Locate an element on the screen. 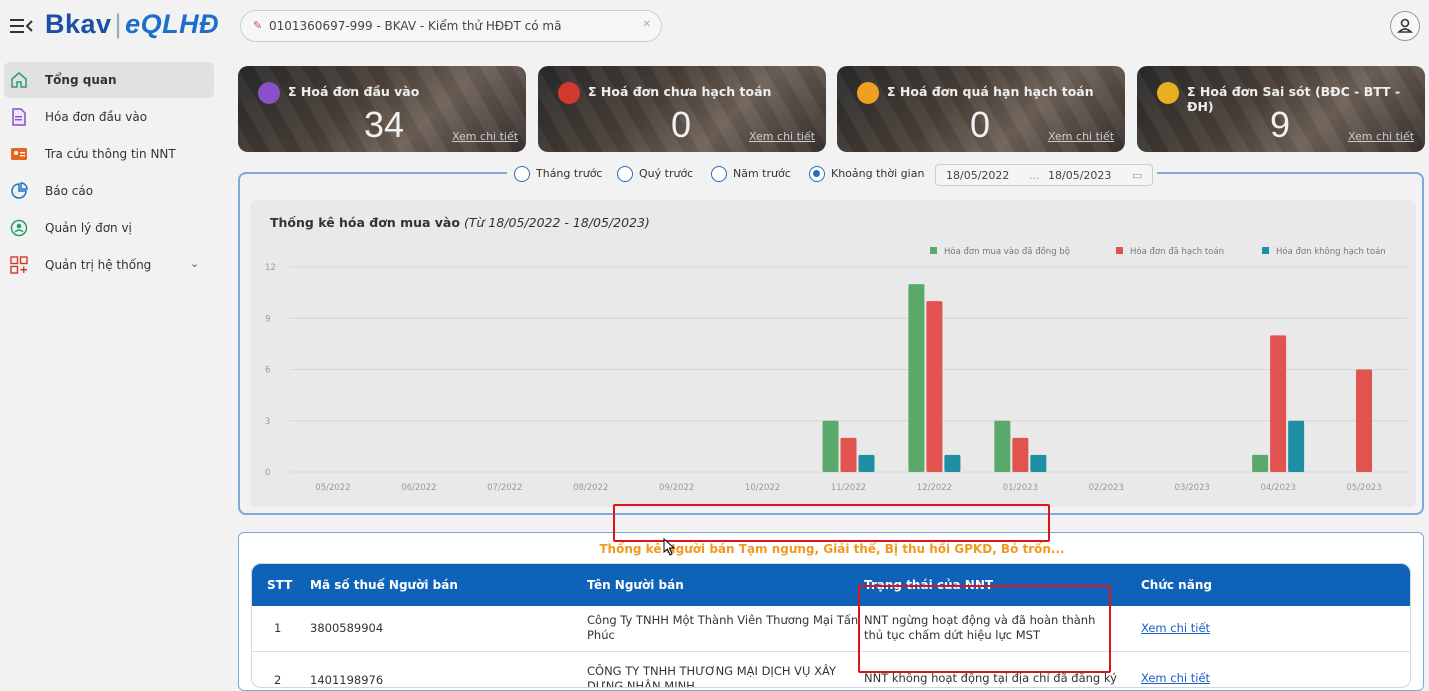  sidebar-item-overview: Tổng quan is located at coordinates (109, 80).